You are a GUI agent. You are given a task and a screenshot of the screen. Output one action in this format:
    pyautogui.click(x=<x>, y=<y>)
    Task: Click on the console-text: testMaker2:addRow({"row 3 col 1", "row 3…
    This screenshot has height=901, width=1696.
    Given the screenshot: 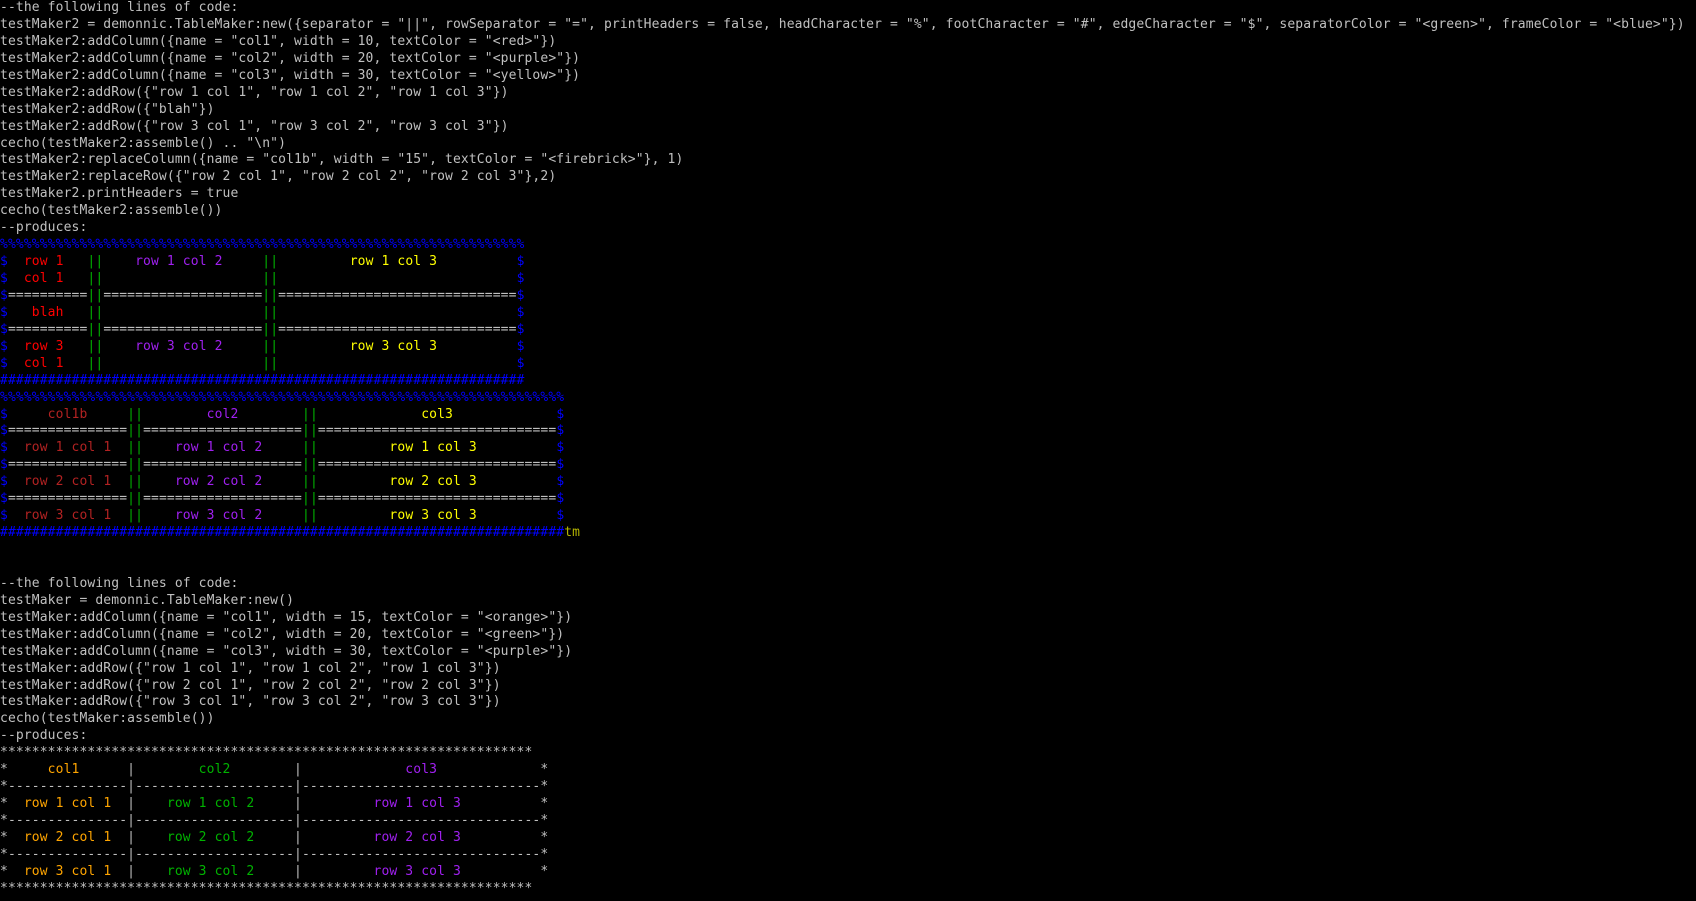 What is the action you would take?
    pyautogui.click(x=254, y=126)
    